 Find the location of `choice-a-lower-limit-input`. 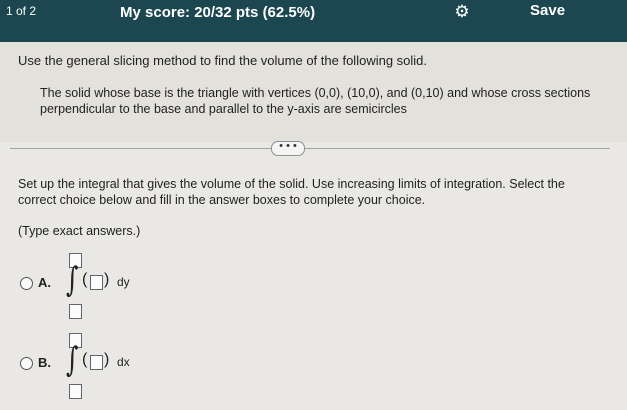

choice-a-lower-limit-input is located at coordinates (75, 311).